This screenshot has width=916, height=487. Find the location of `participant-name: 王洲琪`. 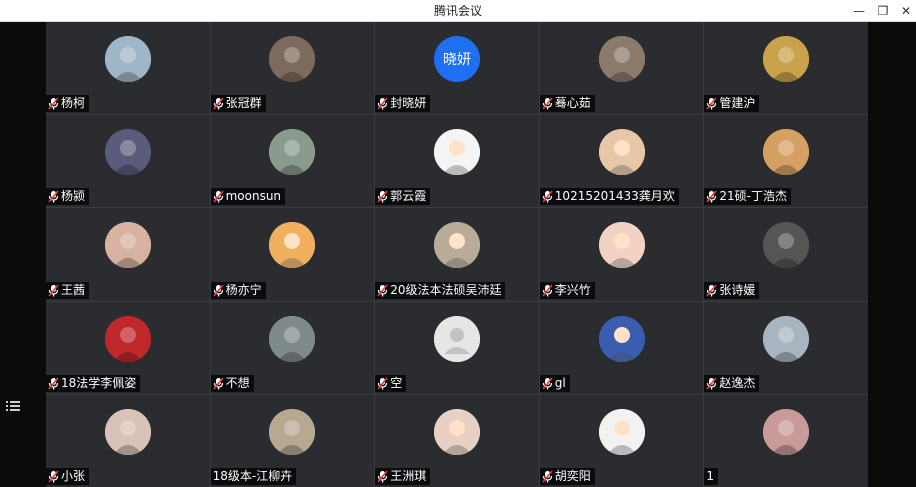

participant-name: 王洲琪 is located at coordinates (408, 475).